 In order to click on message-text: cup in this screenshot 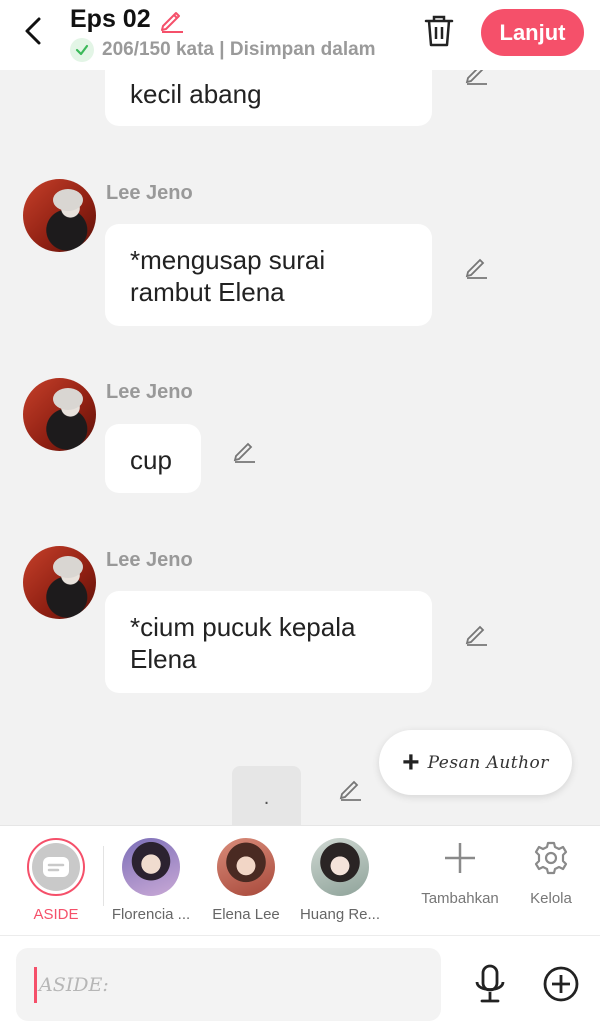, I will do `click(151, 460)`.